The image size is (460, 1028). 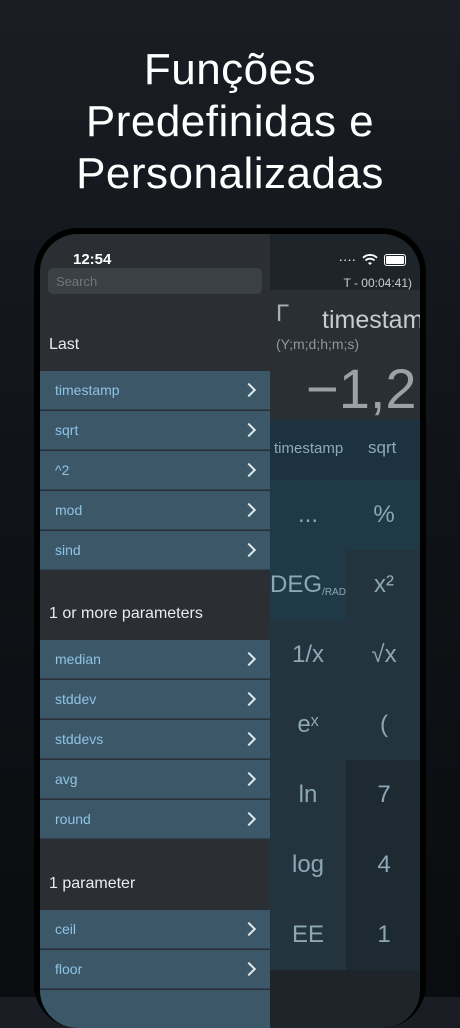 I want to click on key-seven: 7, so click(x=383, y=795).